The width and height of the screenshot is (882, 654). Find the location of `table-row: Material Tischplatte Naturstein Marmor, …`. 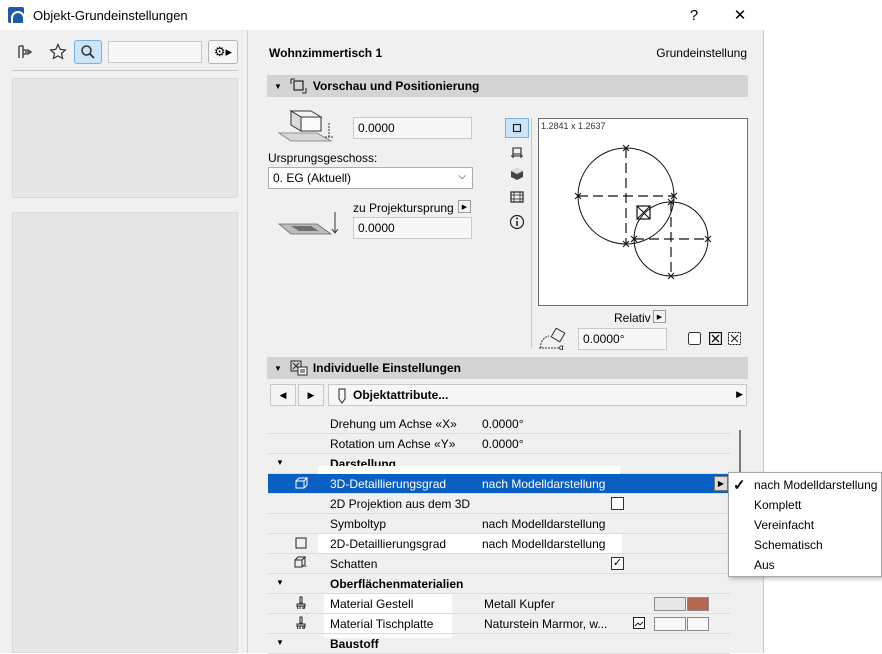

table-row: Material Tischplatte Naturstein Marmor, … is located at coordinates (499, 624).